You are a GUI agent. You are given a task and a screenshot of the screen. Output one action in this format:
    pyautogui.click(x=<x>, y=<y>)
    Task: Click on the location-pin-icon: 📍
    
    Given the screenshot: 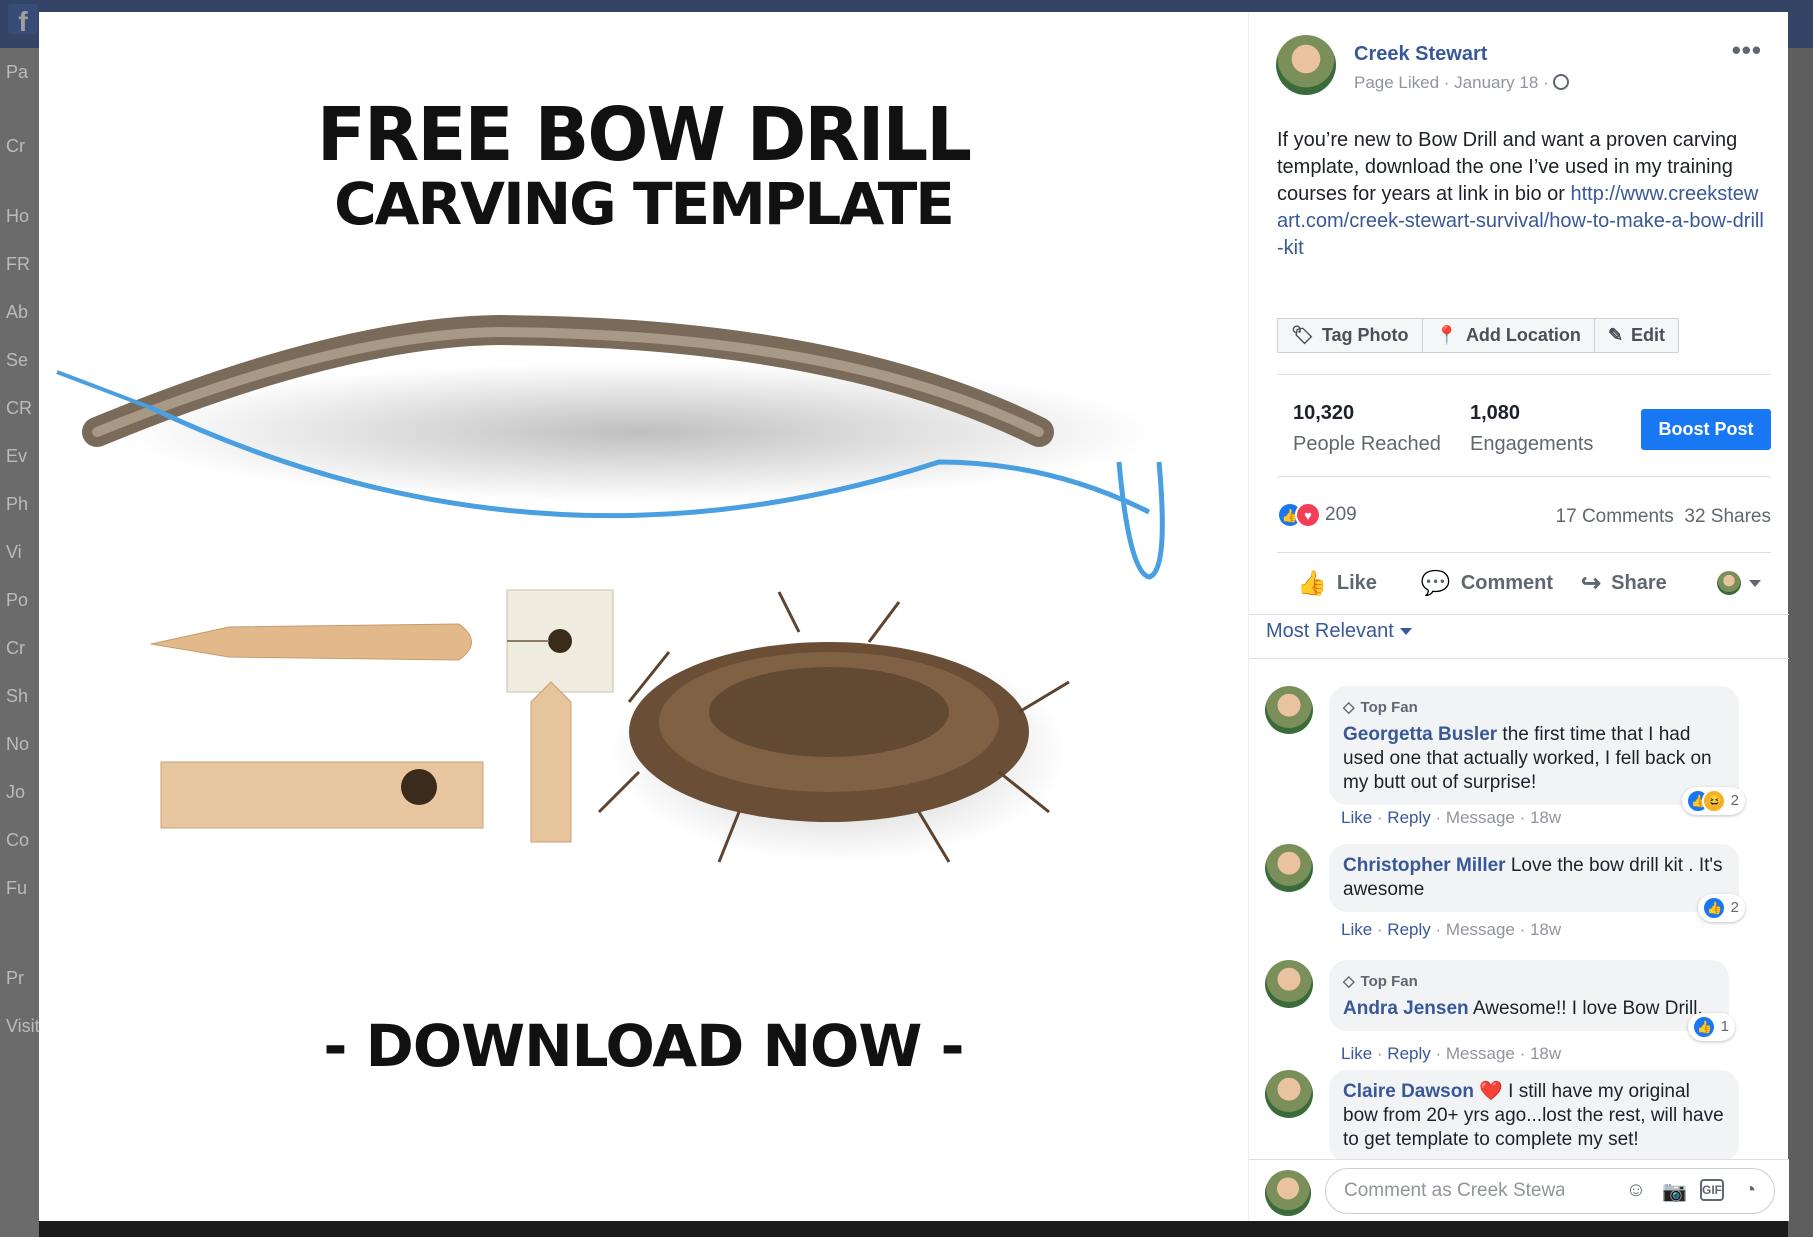 What is the action you would take?
    pyautogui.click(x=1446, y=335)
    